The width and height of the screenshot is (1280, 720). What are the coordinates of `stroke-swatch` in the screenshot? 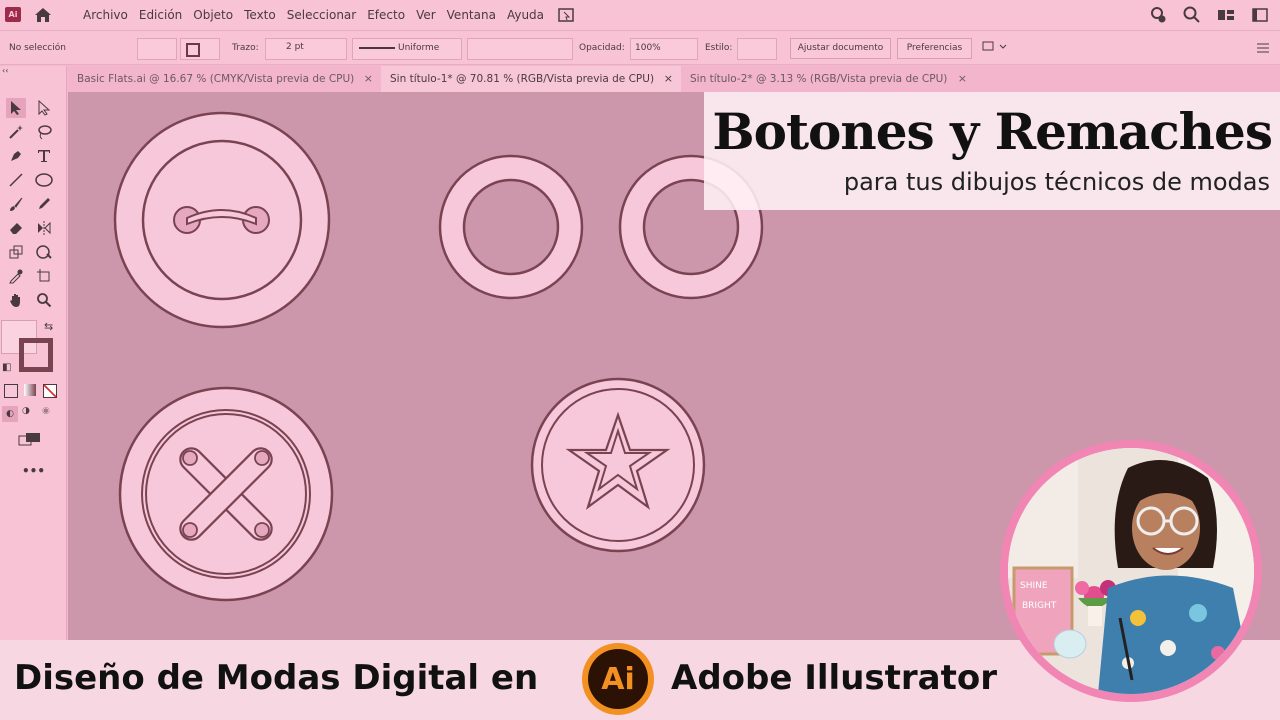 It's located at (200, 49).